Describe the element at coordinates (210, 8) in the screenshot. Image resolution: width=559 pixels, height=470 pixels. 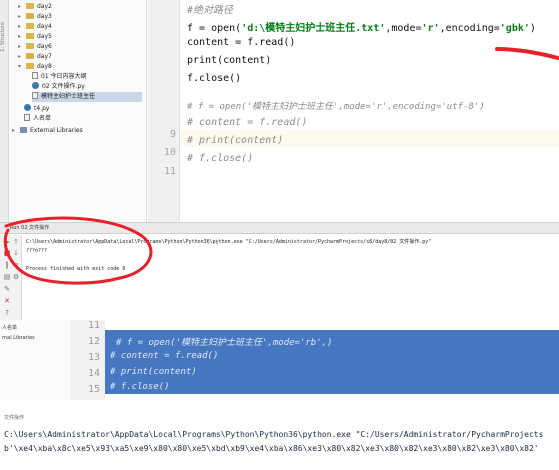
I see `code-line-1: #绝对路径` at that location.